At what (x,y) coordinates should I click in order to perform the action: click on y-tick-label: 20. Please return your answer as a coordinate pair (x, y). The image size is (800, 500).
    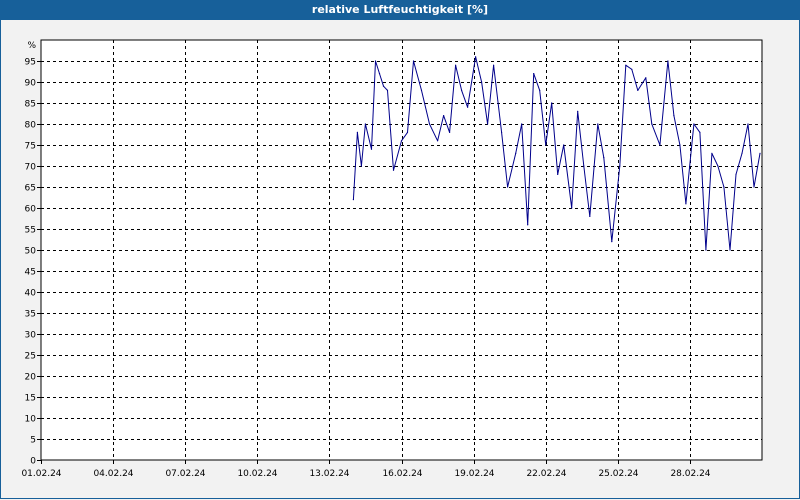
    Looking at the image, I should click on (31, 378).